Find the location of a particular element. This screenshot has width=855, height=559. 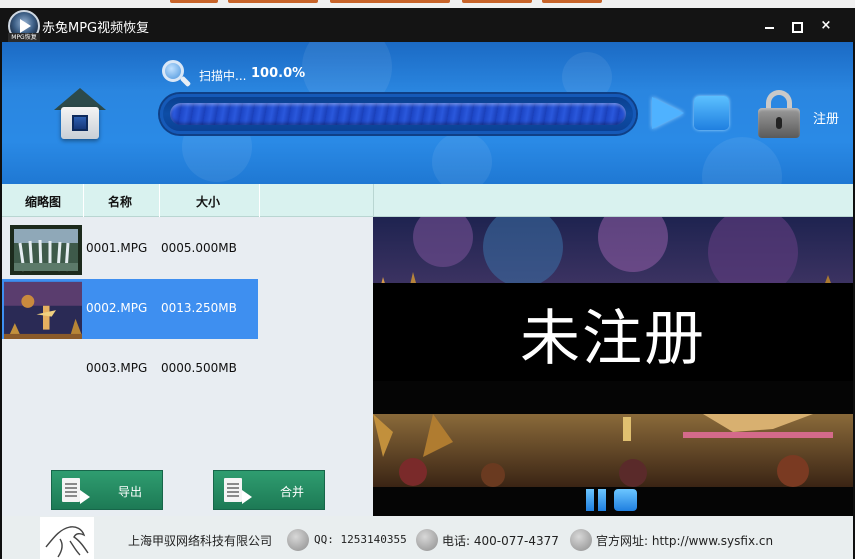

title-bar: MPG恢复 赤兔MPG视频恢复 × is located at coordinates (427, 21).